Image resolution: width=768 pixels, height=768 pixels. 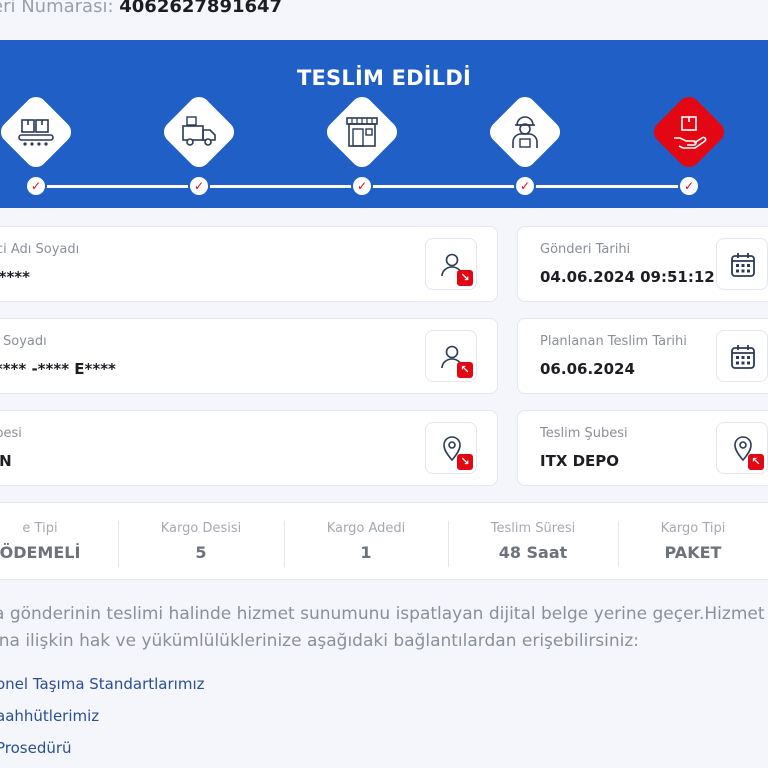 I want to click on tracking-number-row: eri Numarası: 4062627891647, so click(x=141, y=8).